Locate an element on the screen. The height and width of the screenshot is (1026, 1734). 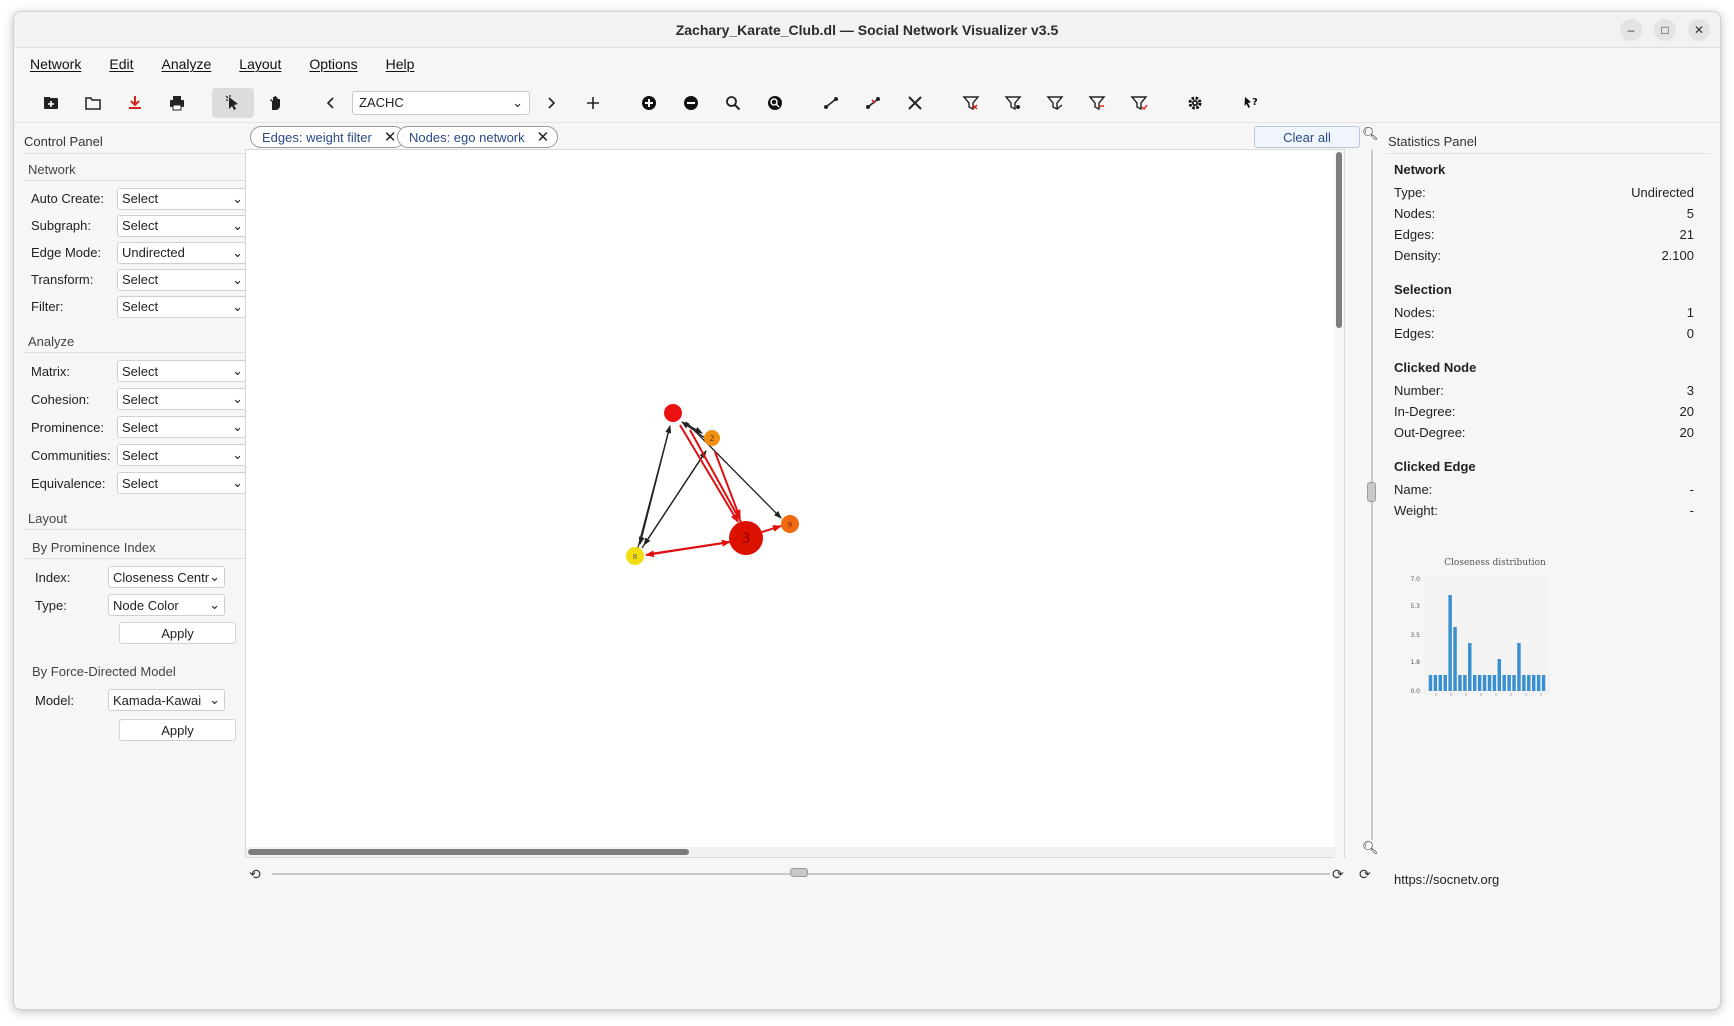
edge-mode-select: Undirected ⌄ is located at coordinates (182, 252).